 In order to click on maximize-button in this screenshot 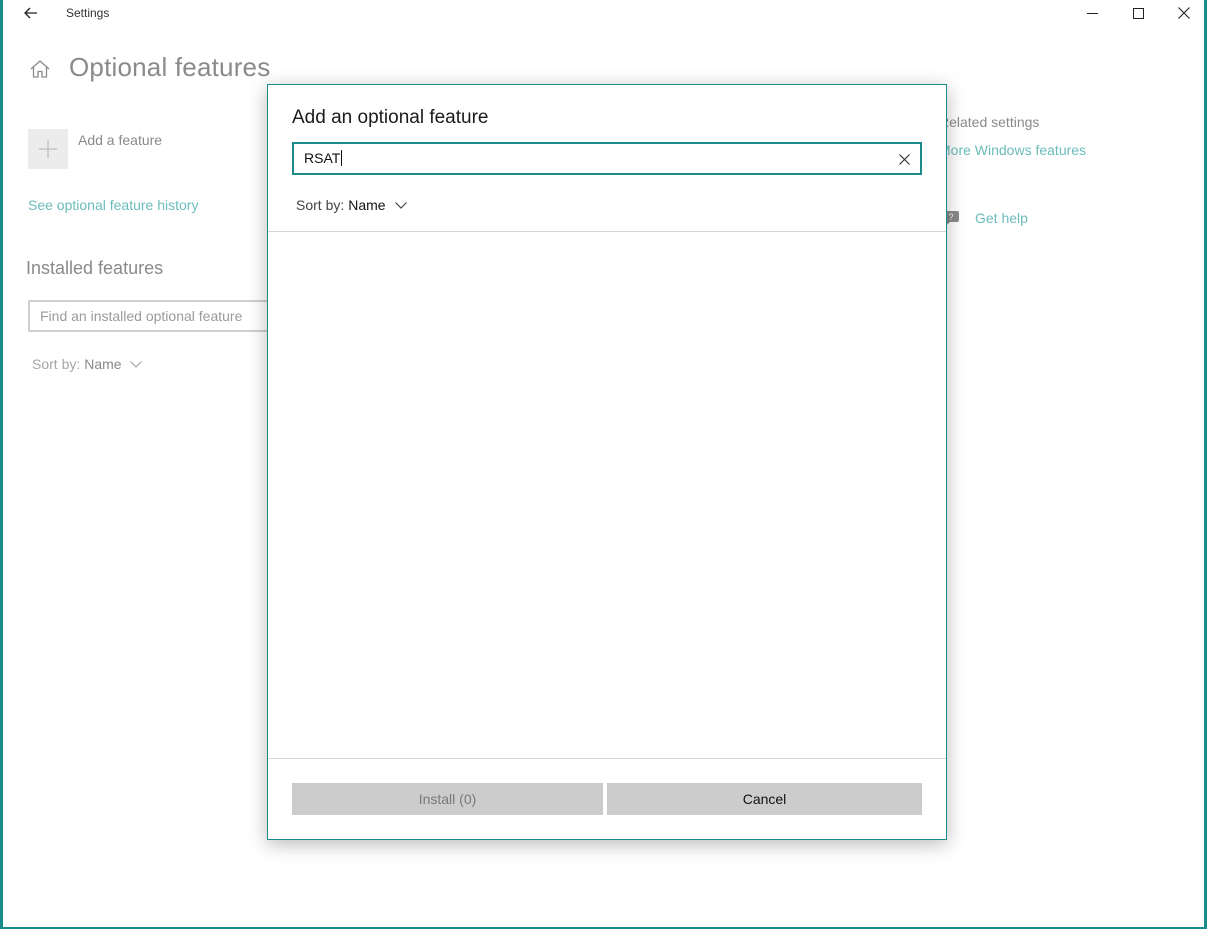, I will do `click(1138, 13)`.